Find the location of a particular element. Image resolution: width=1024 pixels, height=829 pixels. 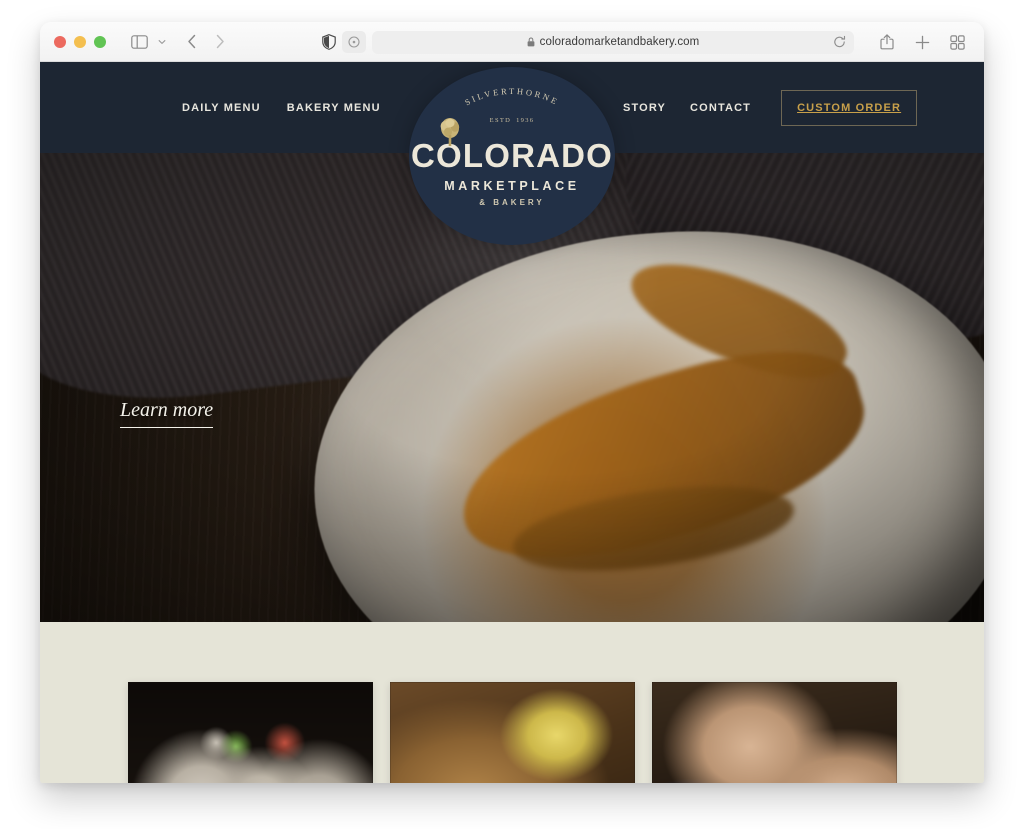

address-input: coloradomarketandbakery.com is located at coordinates (613, 42).